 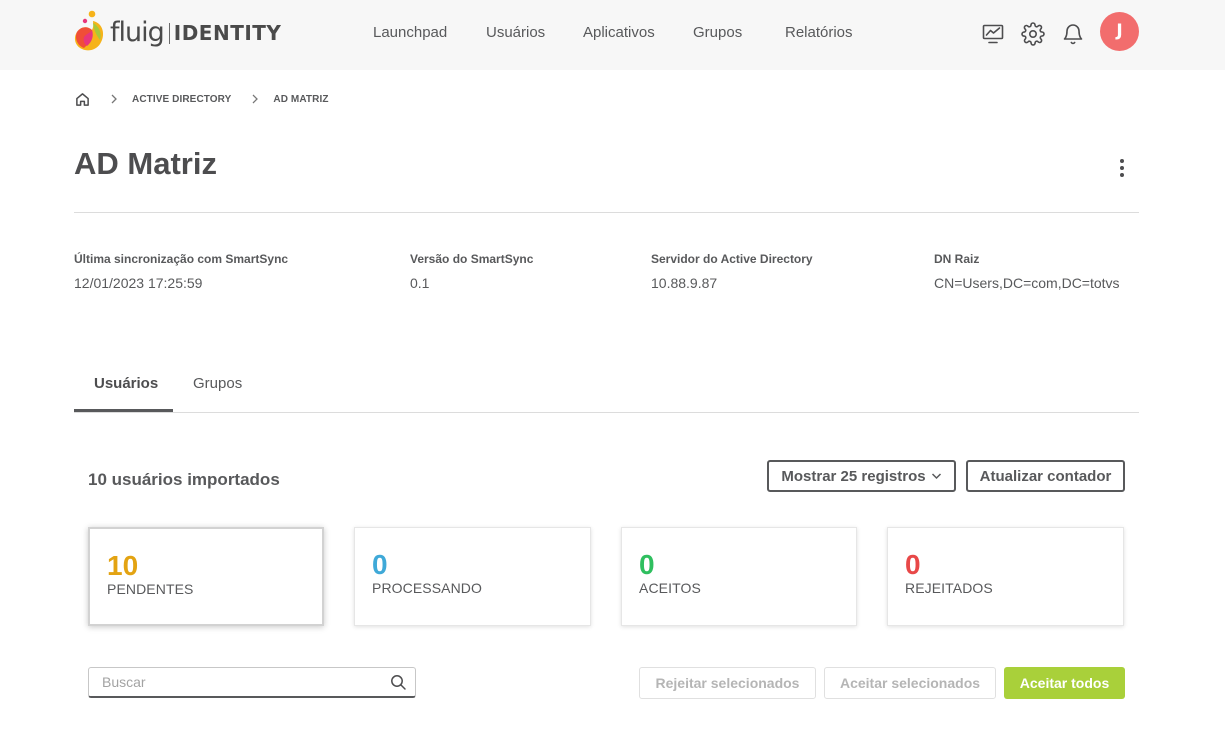 I want to click on search-icon, so click(x=398, y=682).